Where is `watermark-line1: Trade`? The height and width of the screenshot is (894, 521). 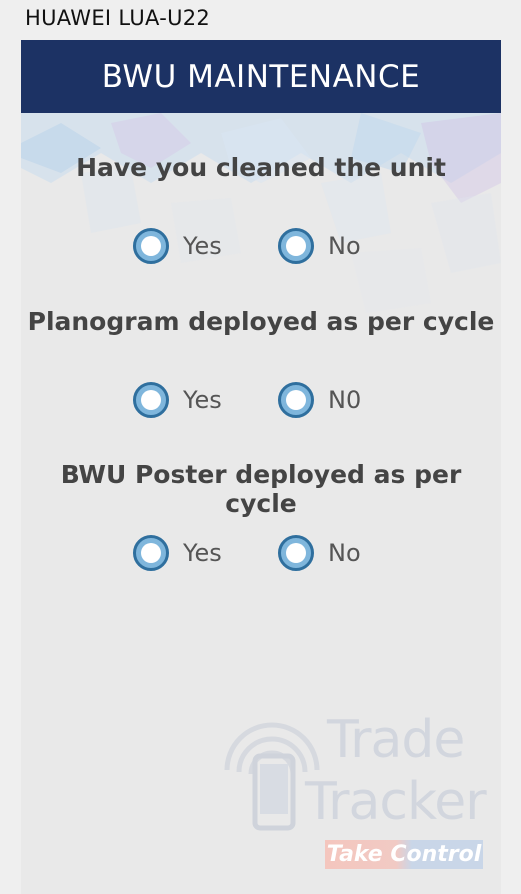
watermark-line1: Trade is located at coordinates (396, 740).